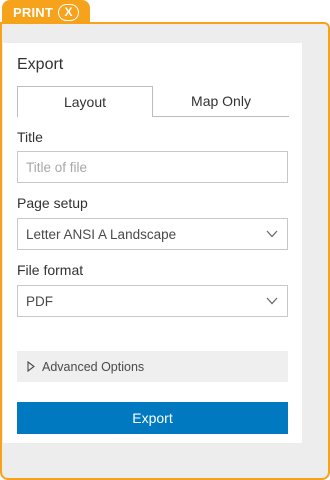  I want to click on section-title: Export, so click(40, 64).